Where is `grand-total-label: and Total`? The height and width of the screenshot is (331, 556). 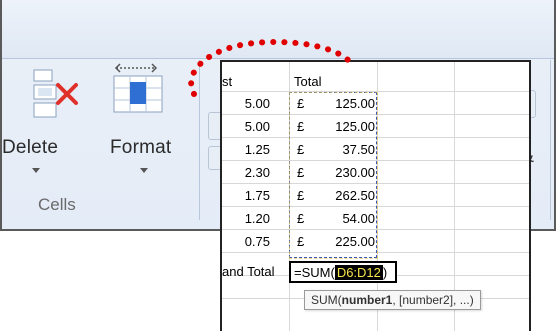 grand-total-label: and Total is located at coordinates (248, 271).